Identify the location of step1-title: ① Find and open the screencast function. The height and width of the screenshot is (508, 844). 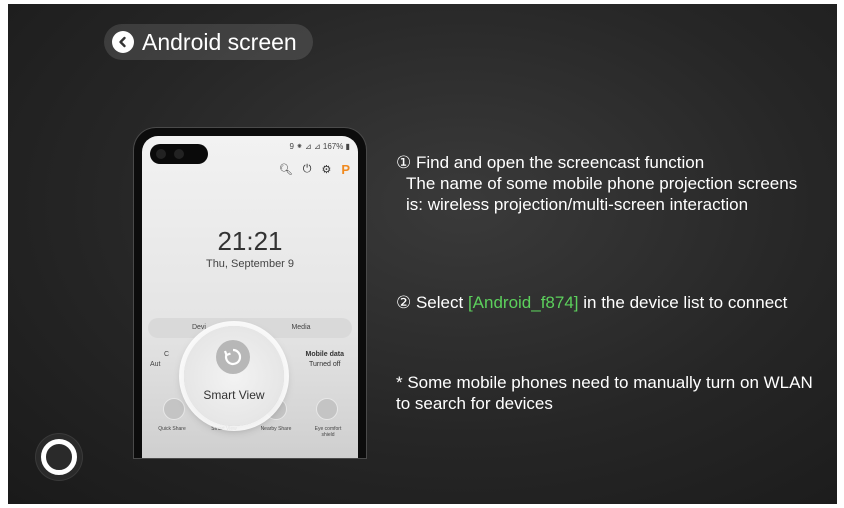
(550, 162).